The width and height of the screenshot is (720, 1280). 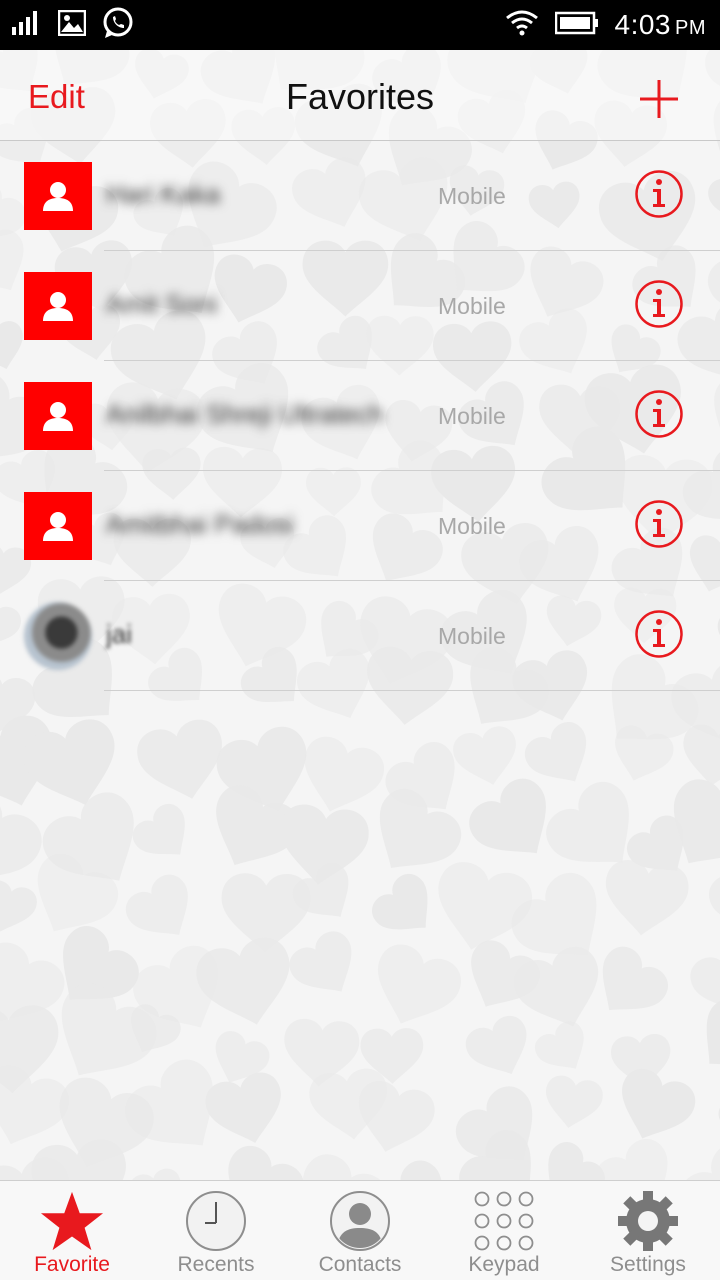 What do you see at coordinates (504, 1264) in the screenshot?
I see `tab-label: Keypad` at bounding box center [504, 1264].